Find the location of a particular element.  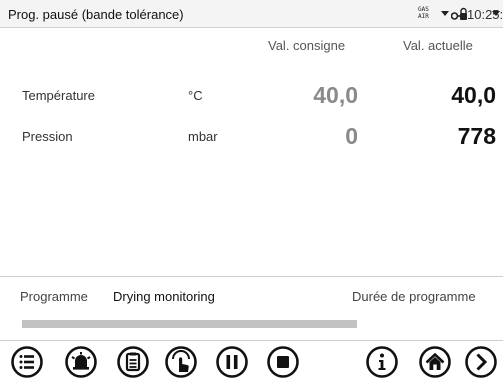

alarm-icon is located at coordinates (81, 362).